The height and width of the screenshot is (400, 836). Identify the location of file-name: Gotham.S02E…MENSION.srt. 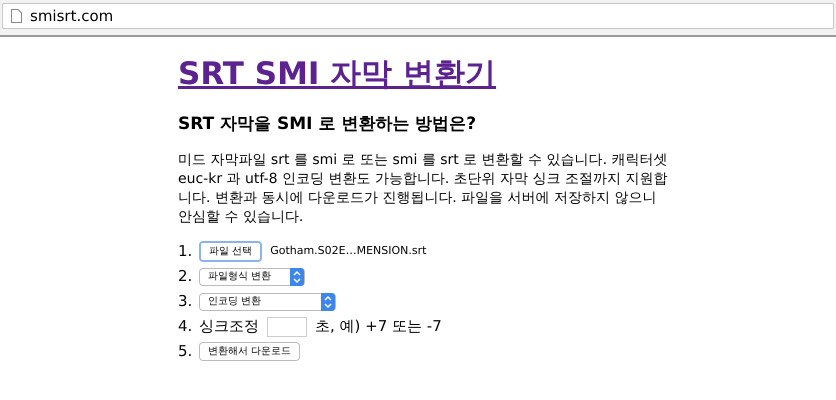
(348, 251).